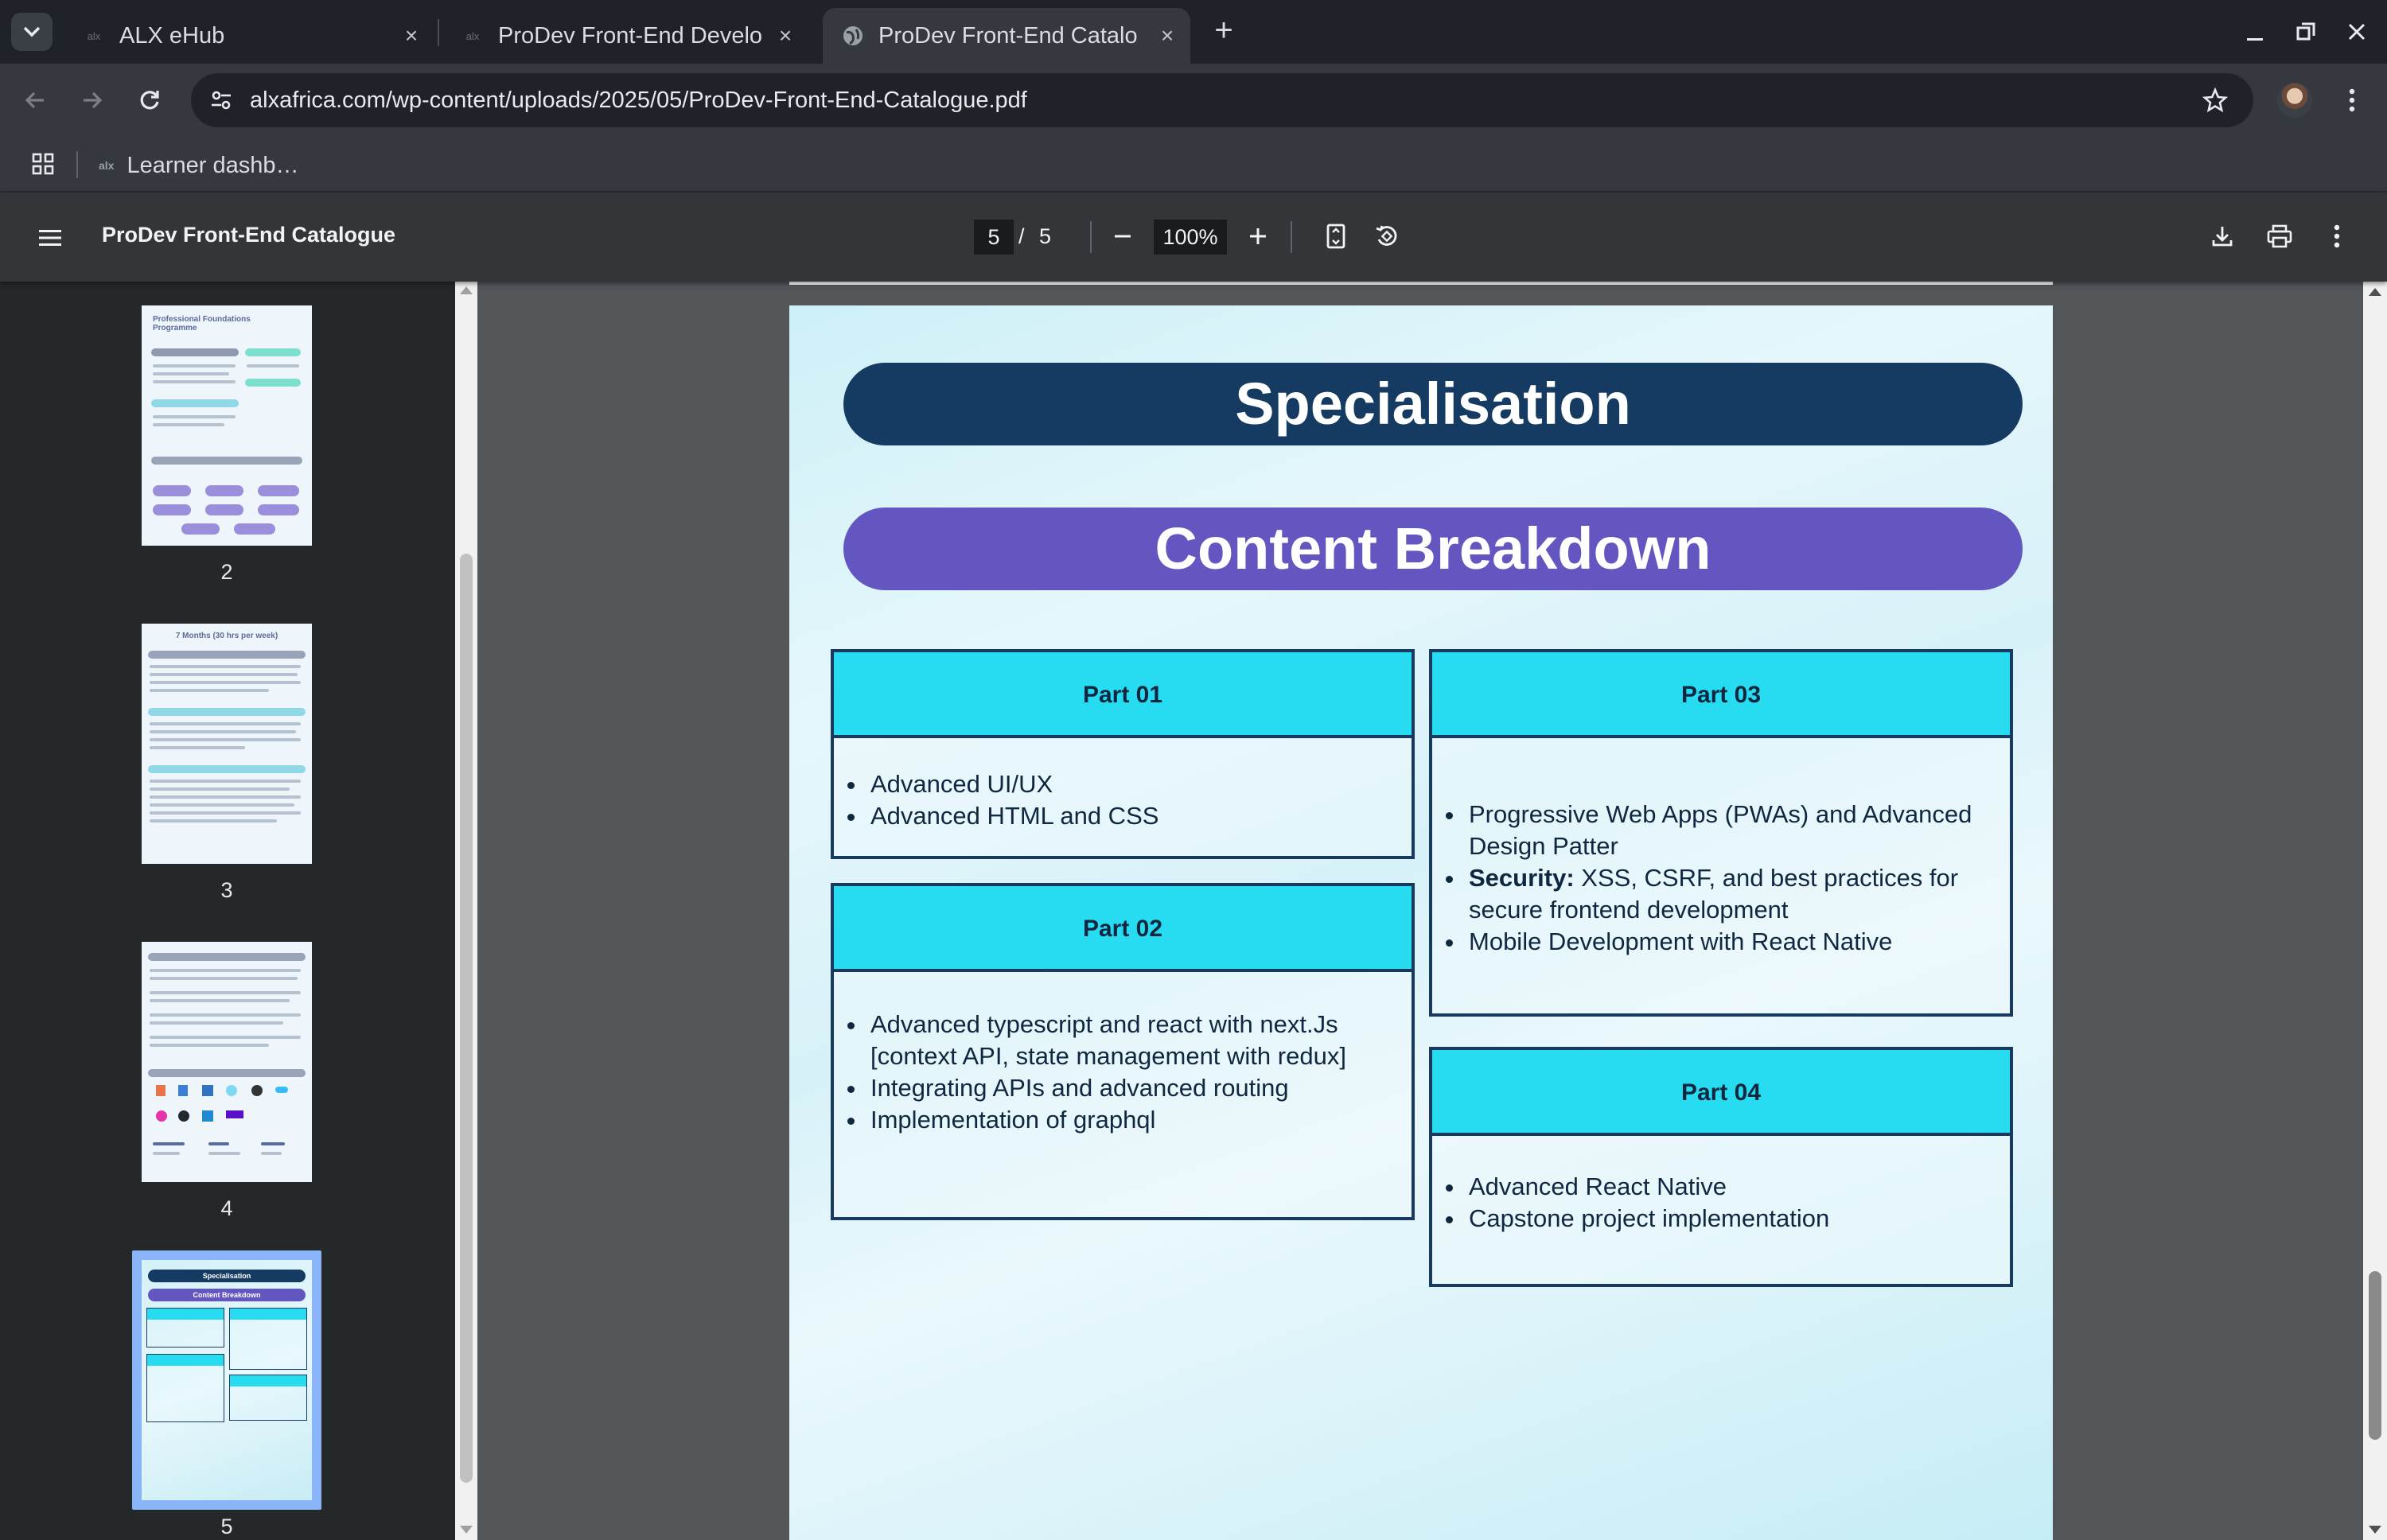 Image resolution: width=2387 pixels, height=1540 pixels. I want to click on zoom-in-button, so click(1258, 236).